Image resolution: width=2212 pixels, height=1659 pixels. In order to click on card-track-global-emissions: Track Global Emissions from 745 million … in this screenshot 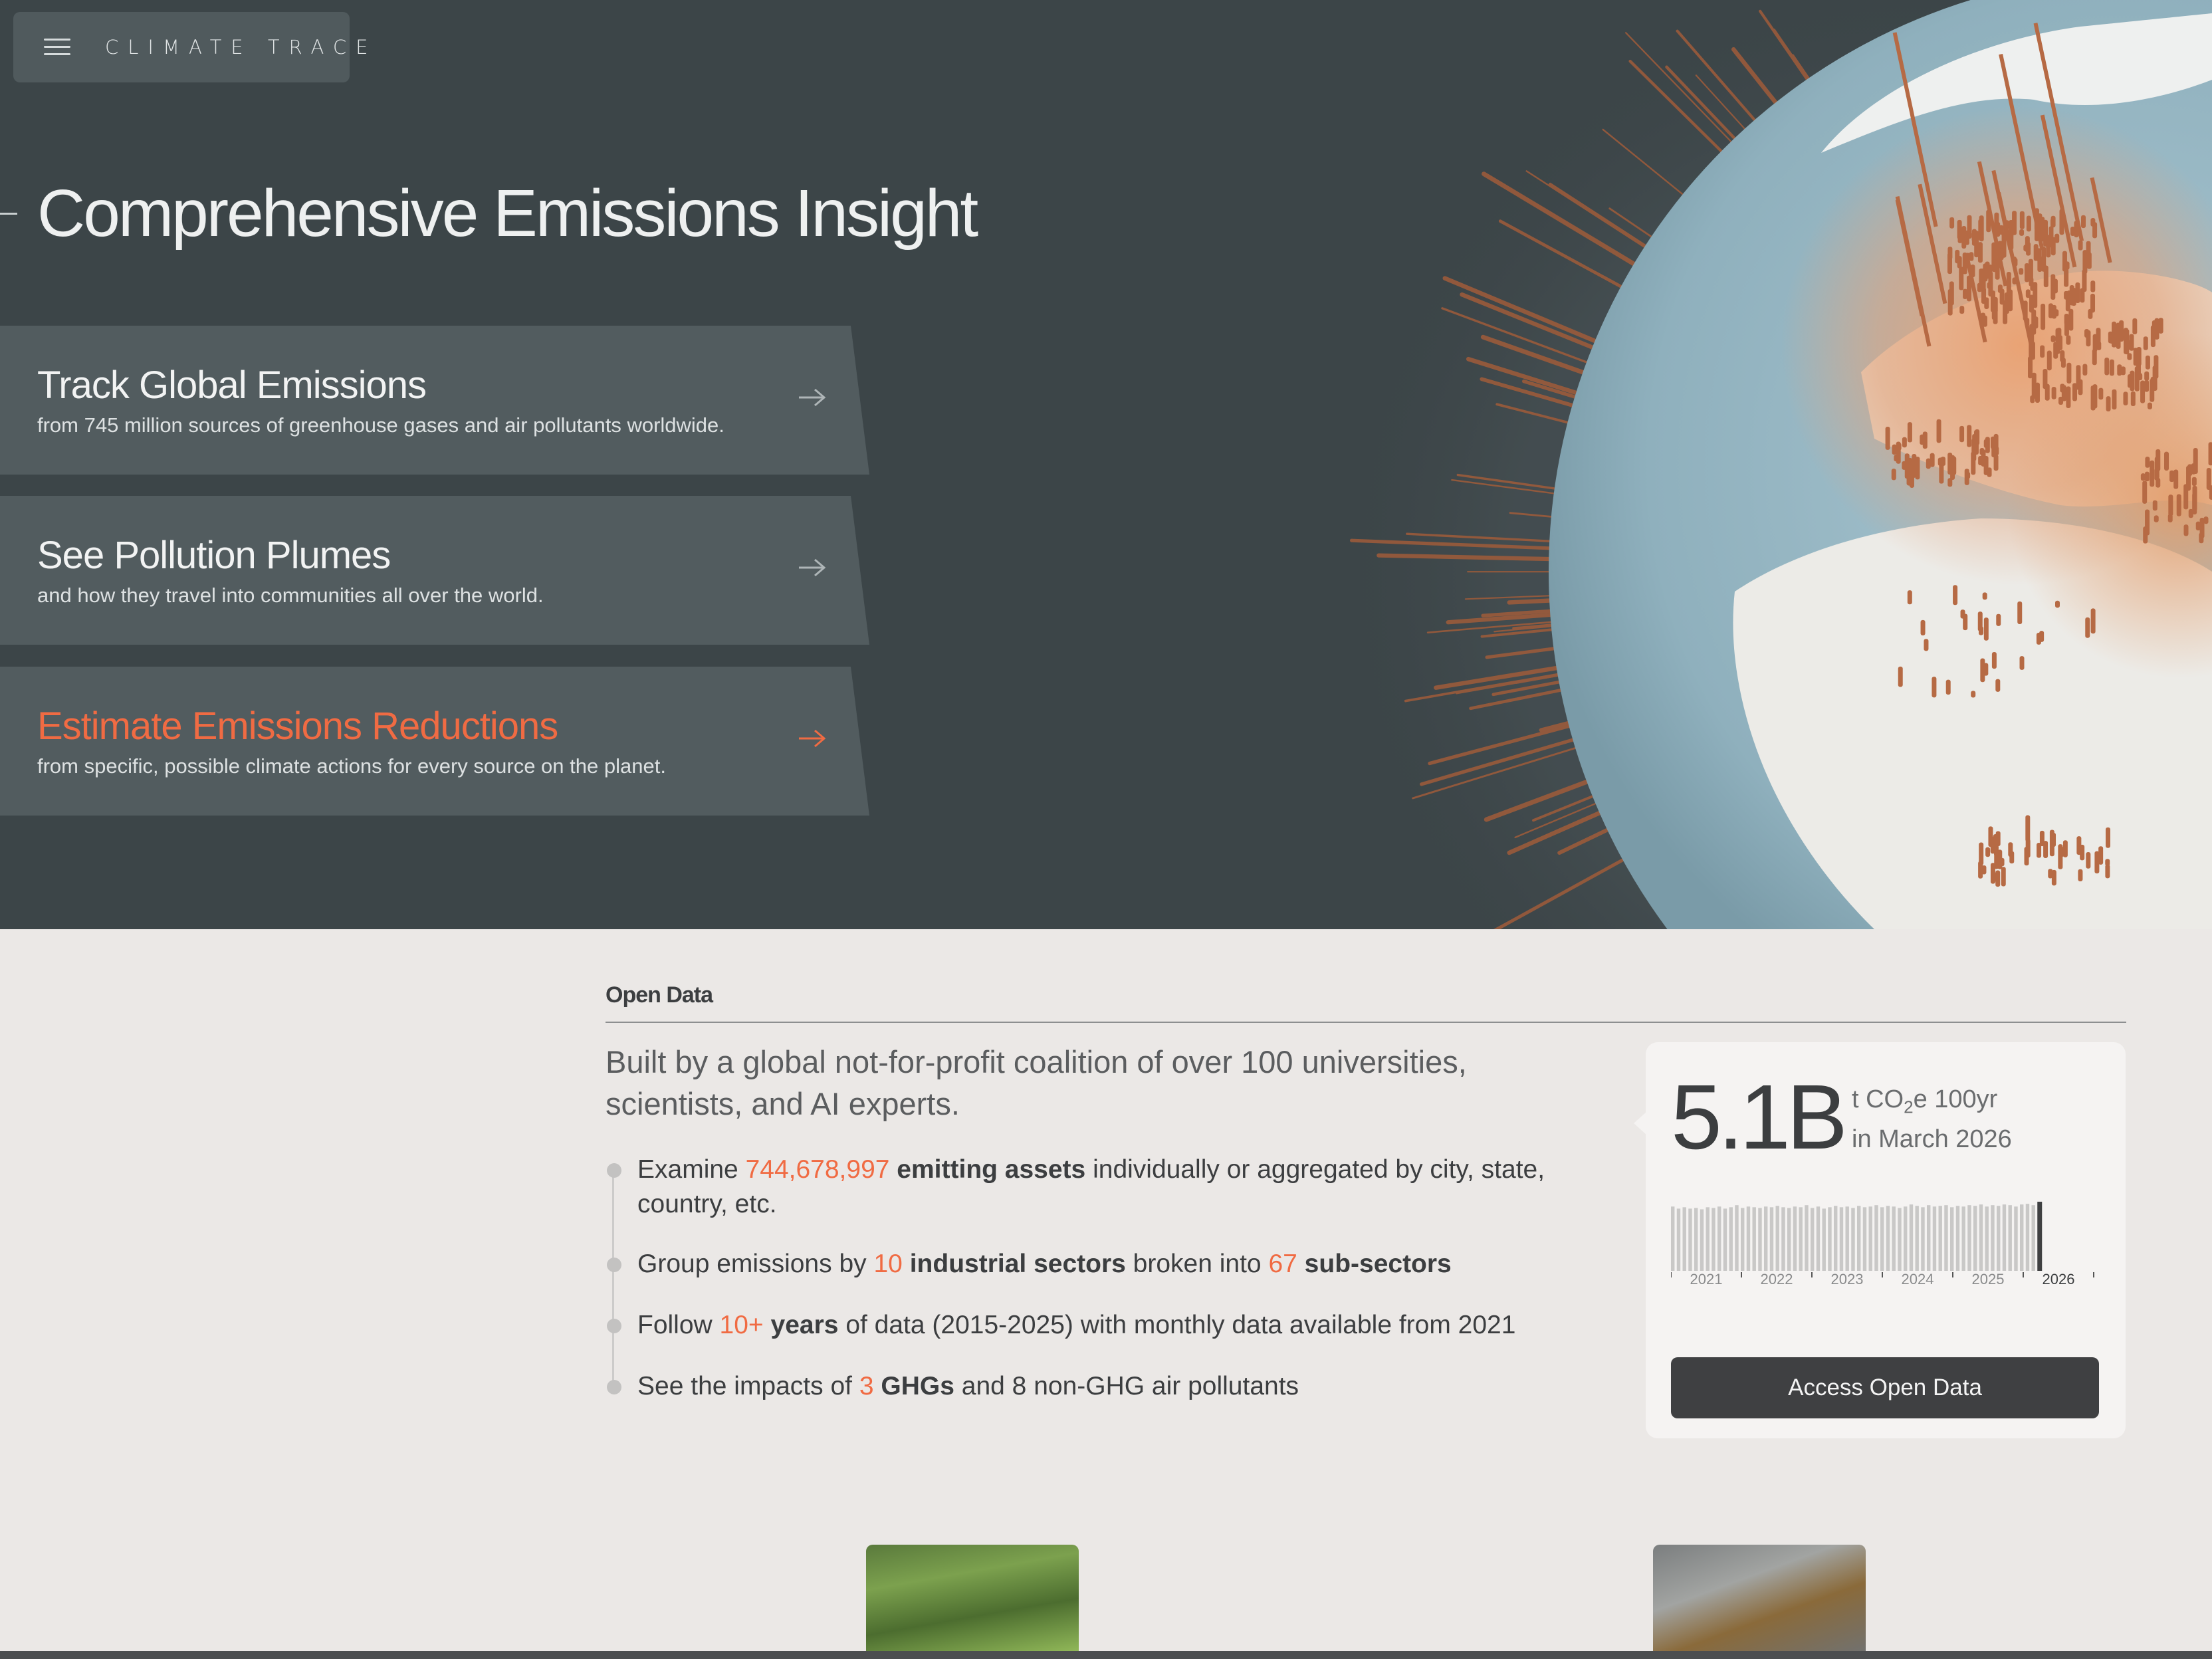, I will do `click(434, 400)`.